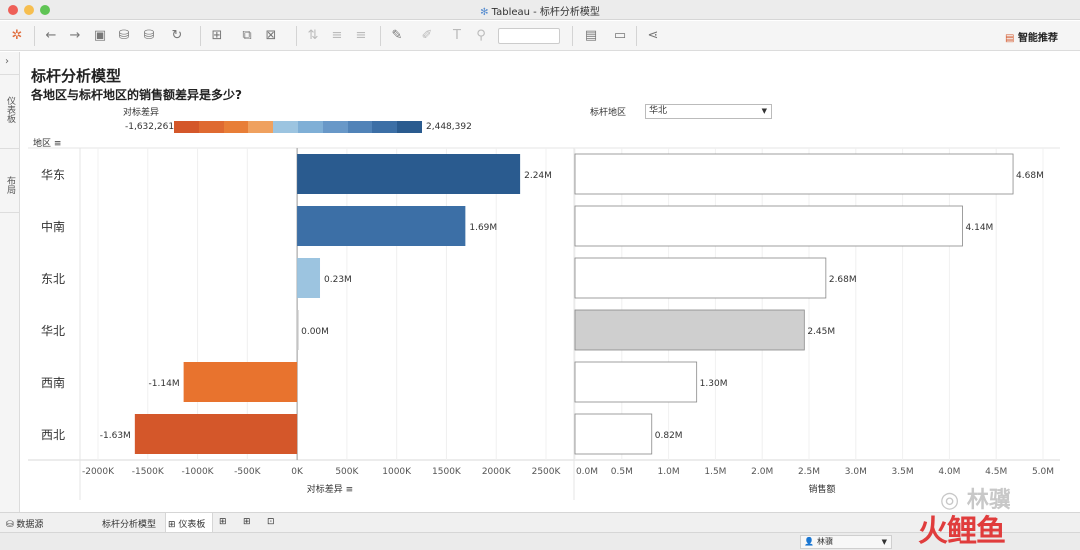 This screenshot has width=1080, height=550. Describe the element at coordinates (856, 472) in the screenshot. I see `x-tick-label: 3.0M` at that location.